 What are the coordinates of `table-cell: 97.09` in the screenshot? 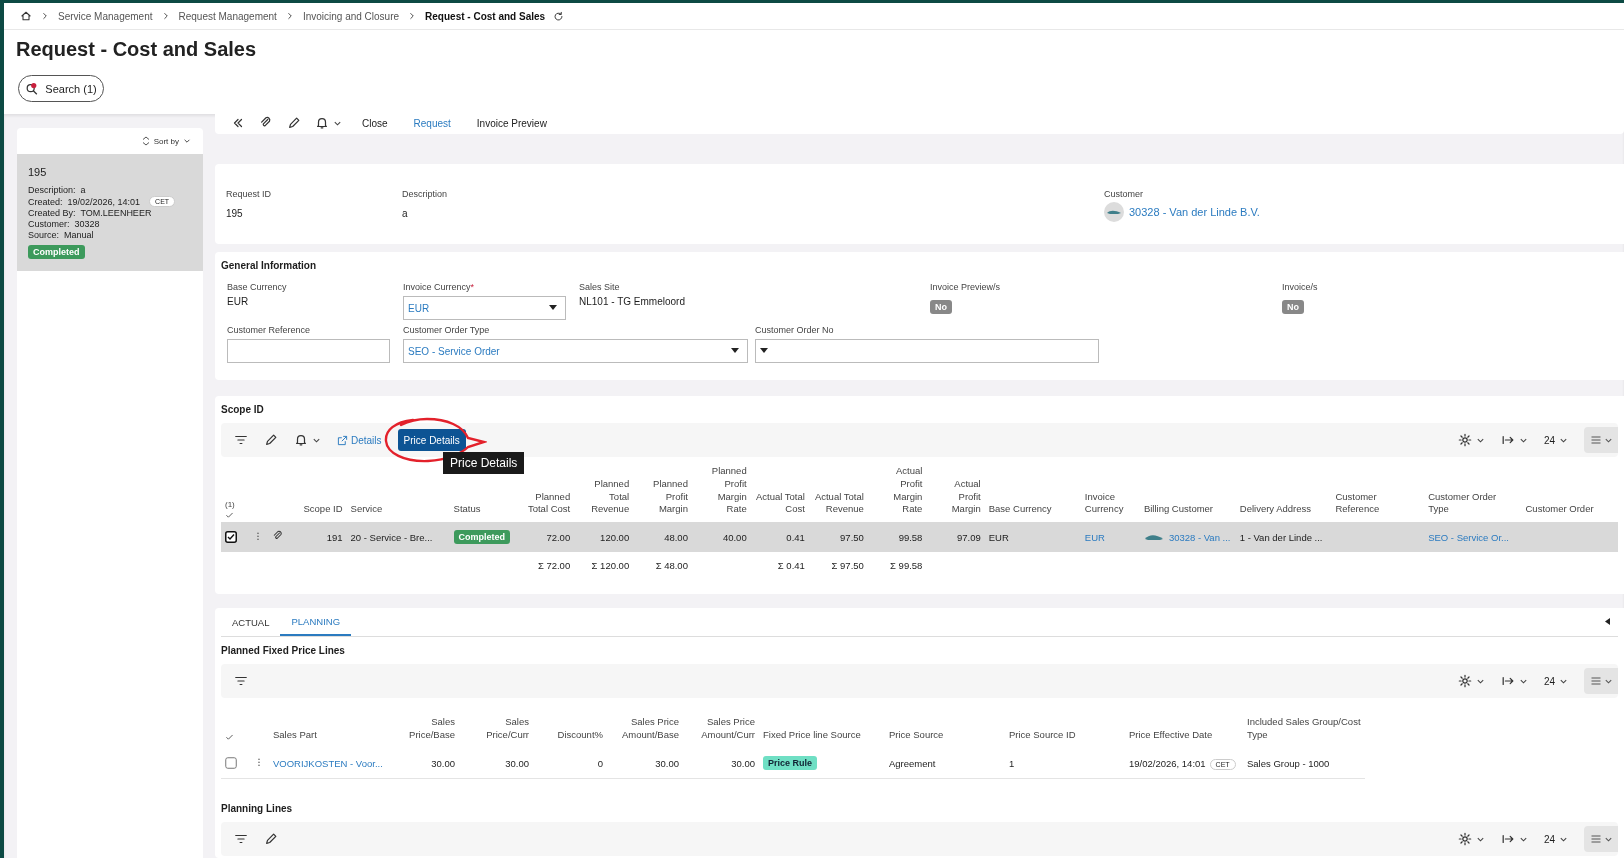 It's located at (968, 537).